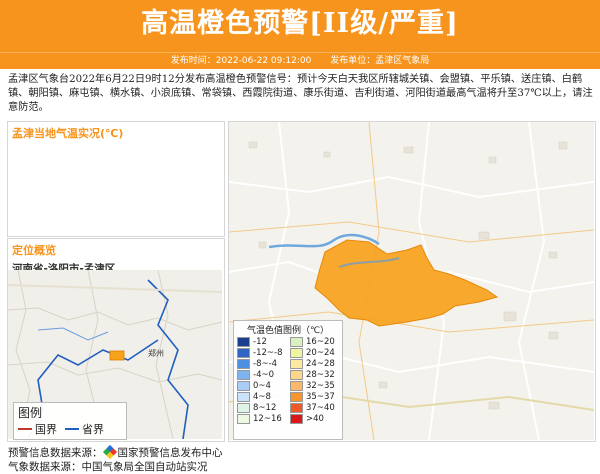 The image size is (600, 474). I want to click on temperature-legend-item: 0~4, so click(261, 386).